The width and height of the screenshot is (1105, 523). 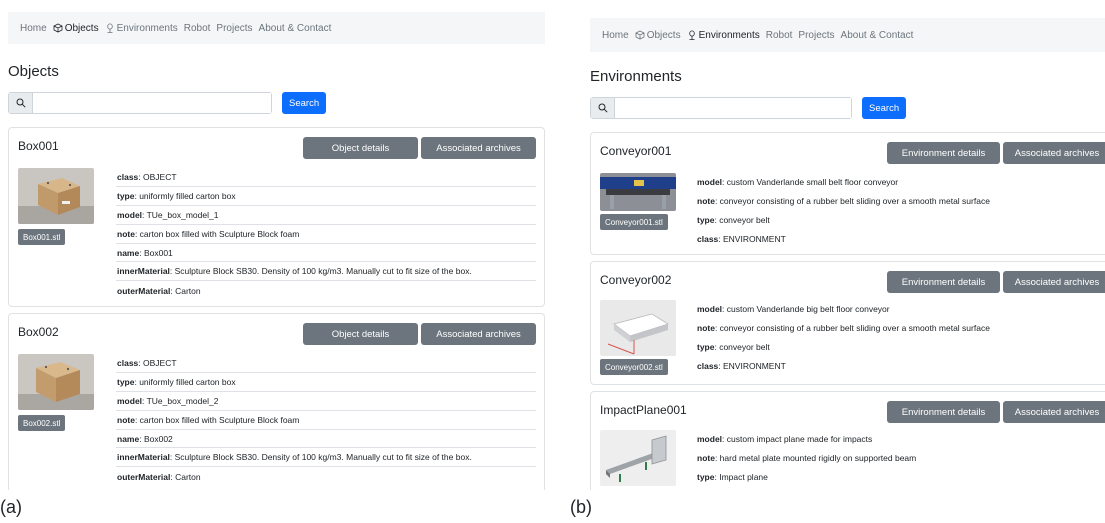 What do you see at coordinates (643, 410) in the screenshot?
I see `card-title: ImpactPlane001` at bounding box center [643, 410].